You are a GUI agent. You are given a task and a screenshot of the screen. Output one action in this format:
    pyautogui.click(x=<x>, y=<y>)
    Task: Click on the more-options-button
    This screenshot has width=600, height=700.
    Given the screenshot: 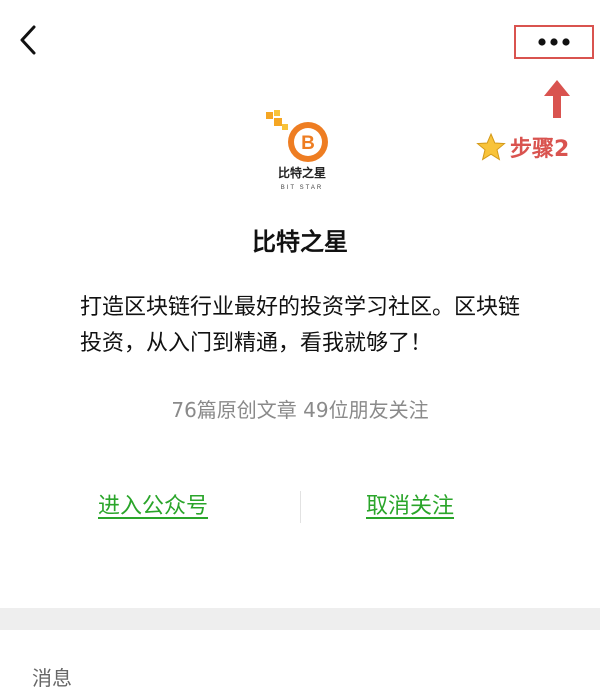 What is the action you would take?
    pyautogui.click(x=554, y=42)
    